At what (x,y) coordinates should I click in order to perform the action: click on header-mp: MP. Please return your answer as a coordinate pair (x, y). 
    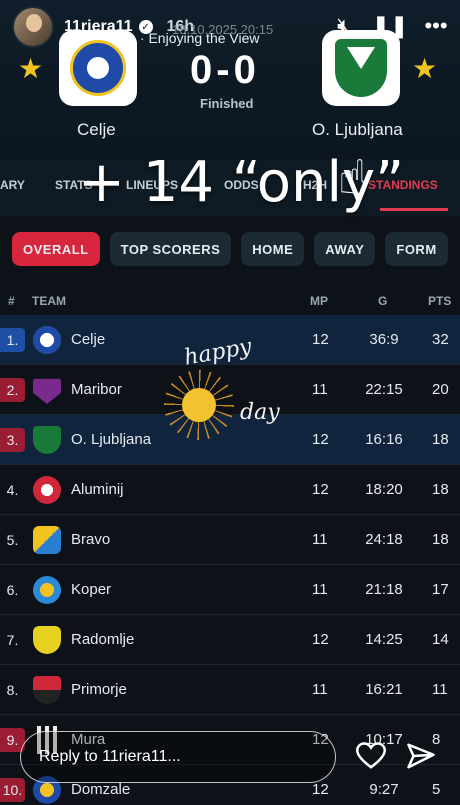
    Looking at the image, I should click on (319, 301).